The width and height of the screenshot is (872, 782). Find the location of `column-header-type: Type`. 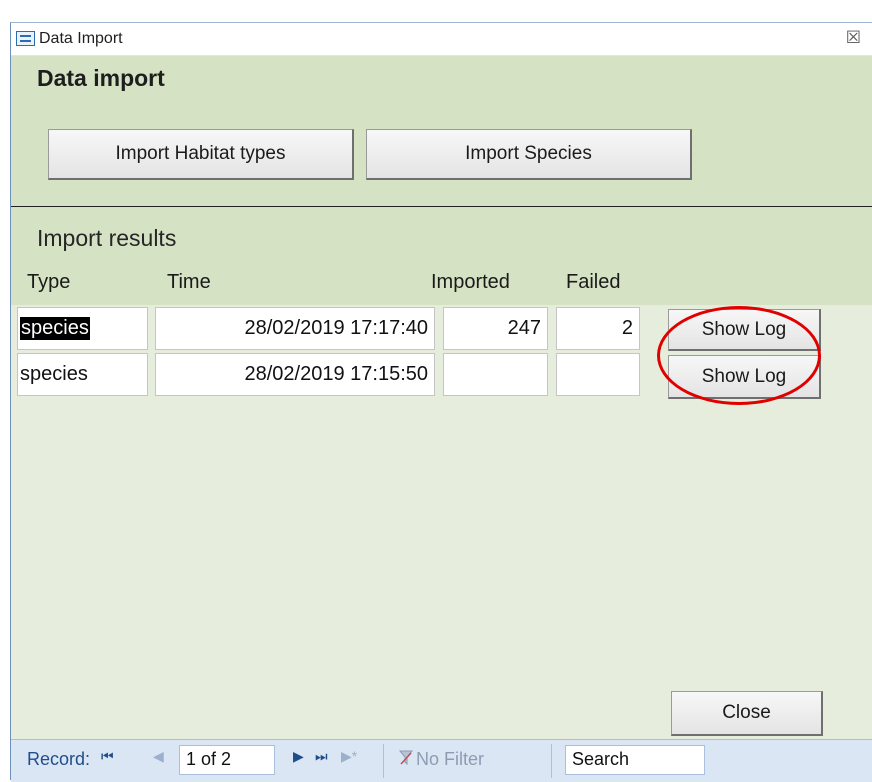

column-header-type: Type is located at coordinates (49, 282).